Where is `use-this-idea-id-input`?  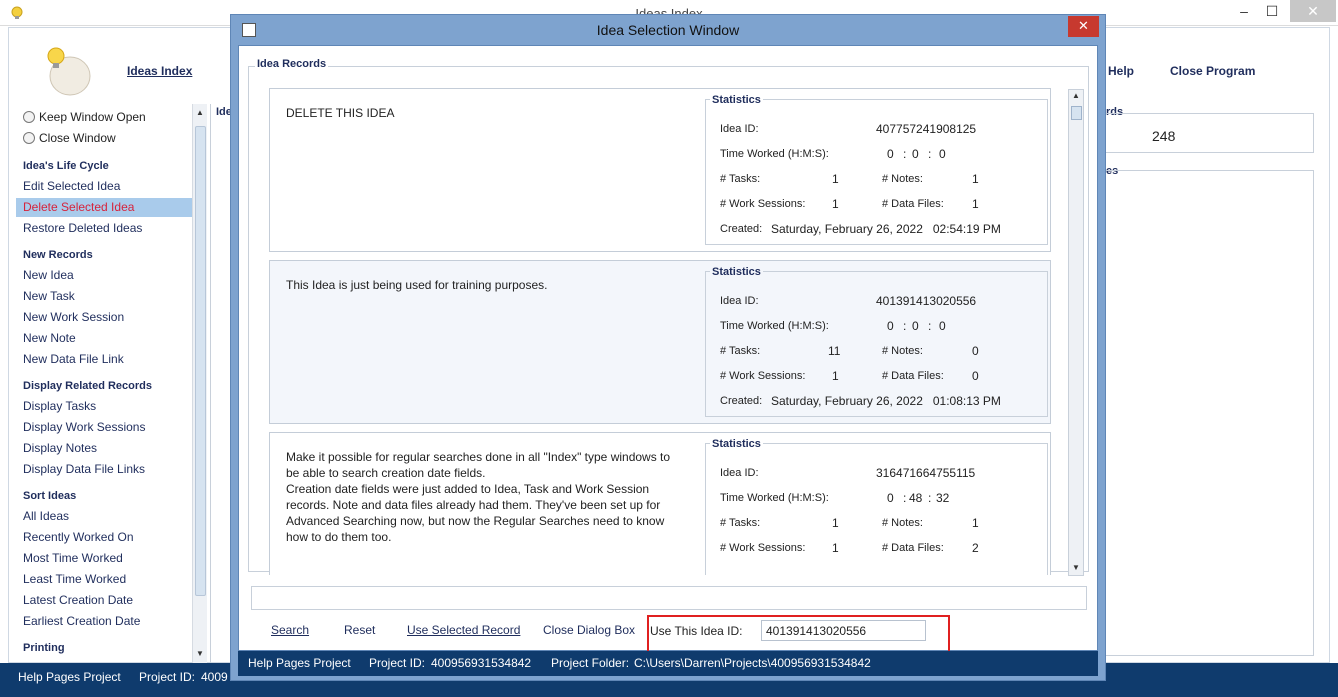
use-this-idea-id-input is located at coordinates (843, 630).